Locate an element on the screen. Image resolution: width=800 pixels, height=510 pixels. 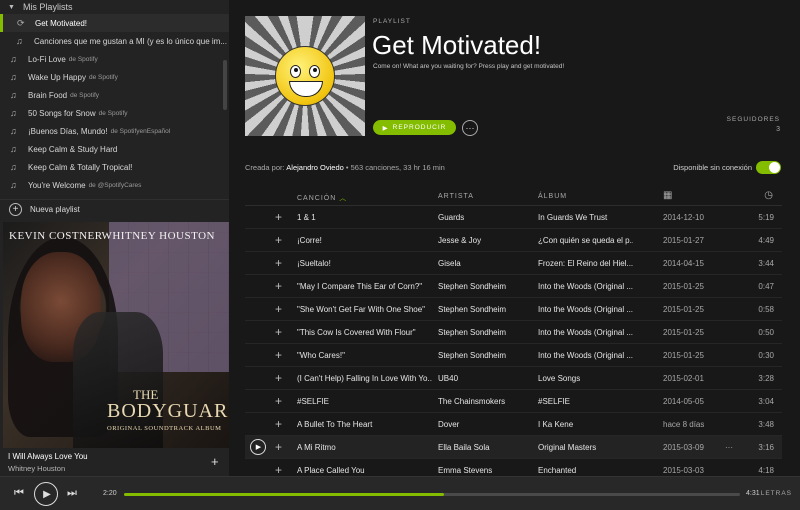
sidebar-item-label: Wake Up Happy is located at coordinates (57, 77).